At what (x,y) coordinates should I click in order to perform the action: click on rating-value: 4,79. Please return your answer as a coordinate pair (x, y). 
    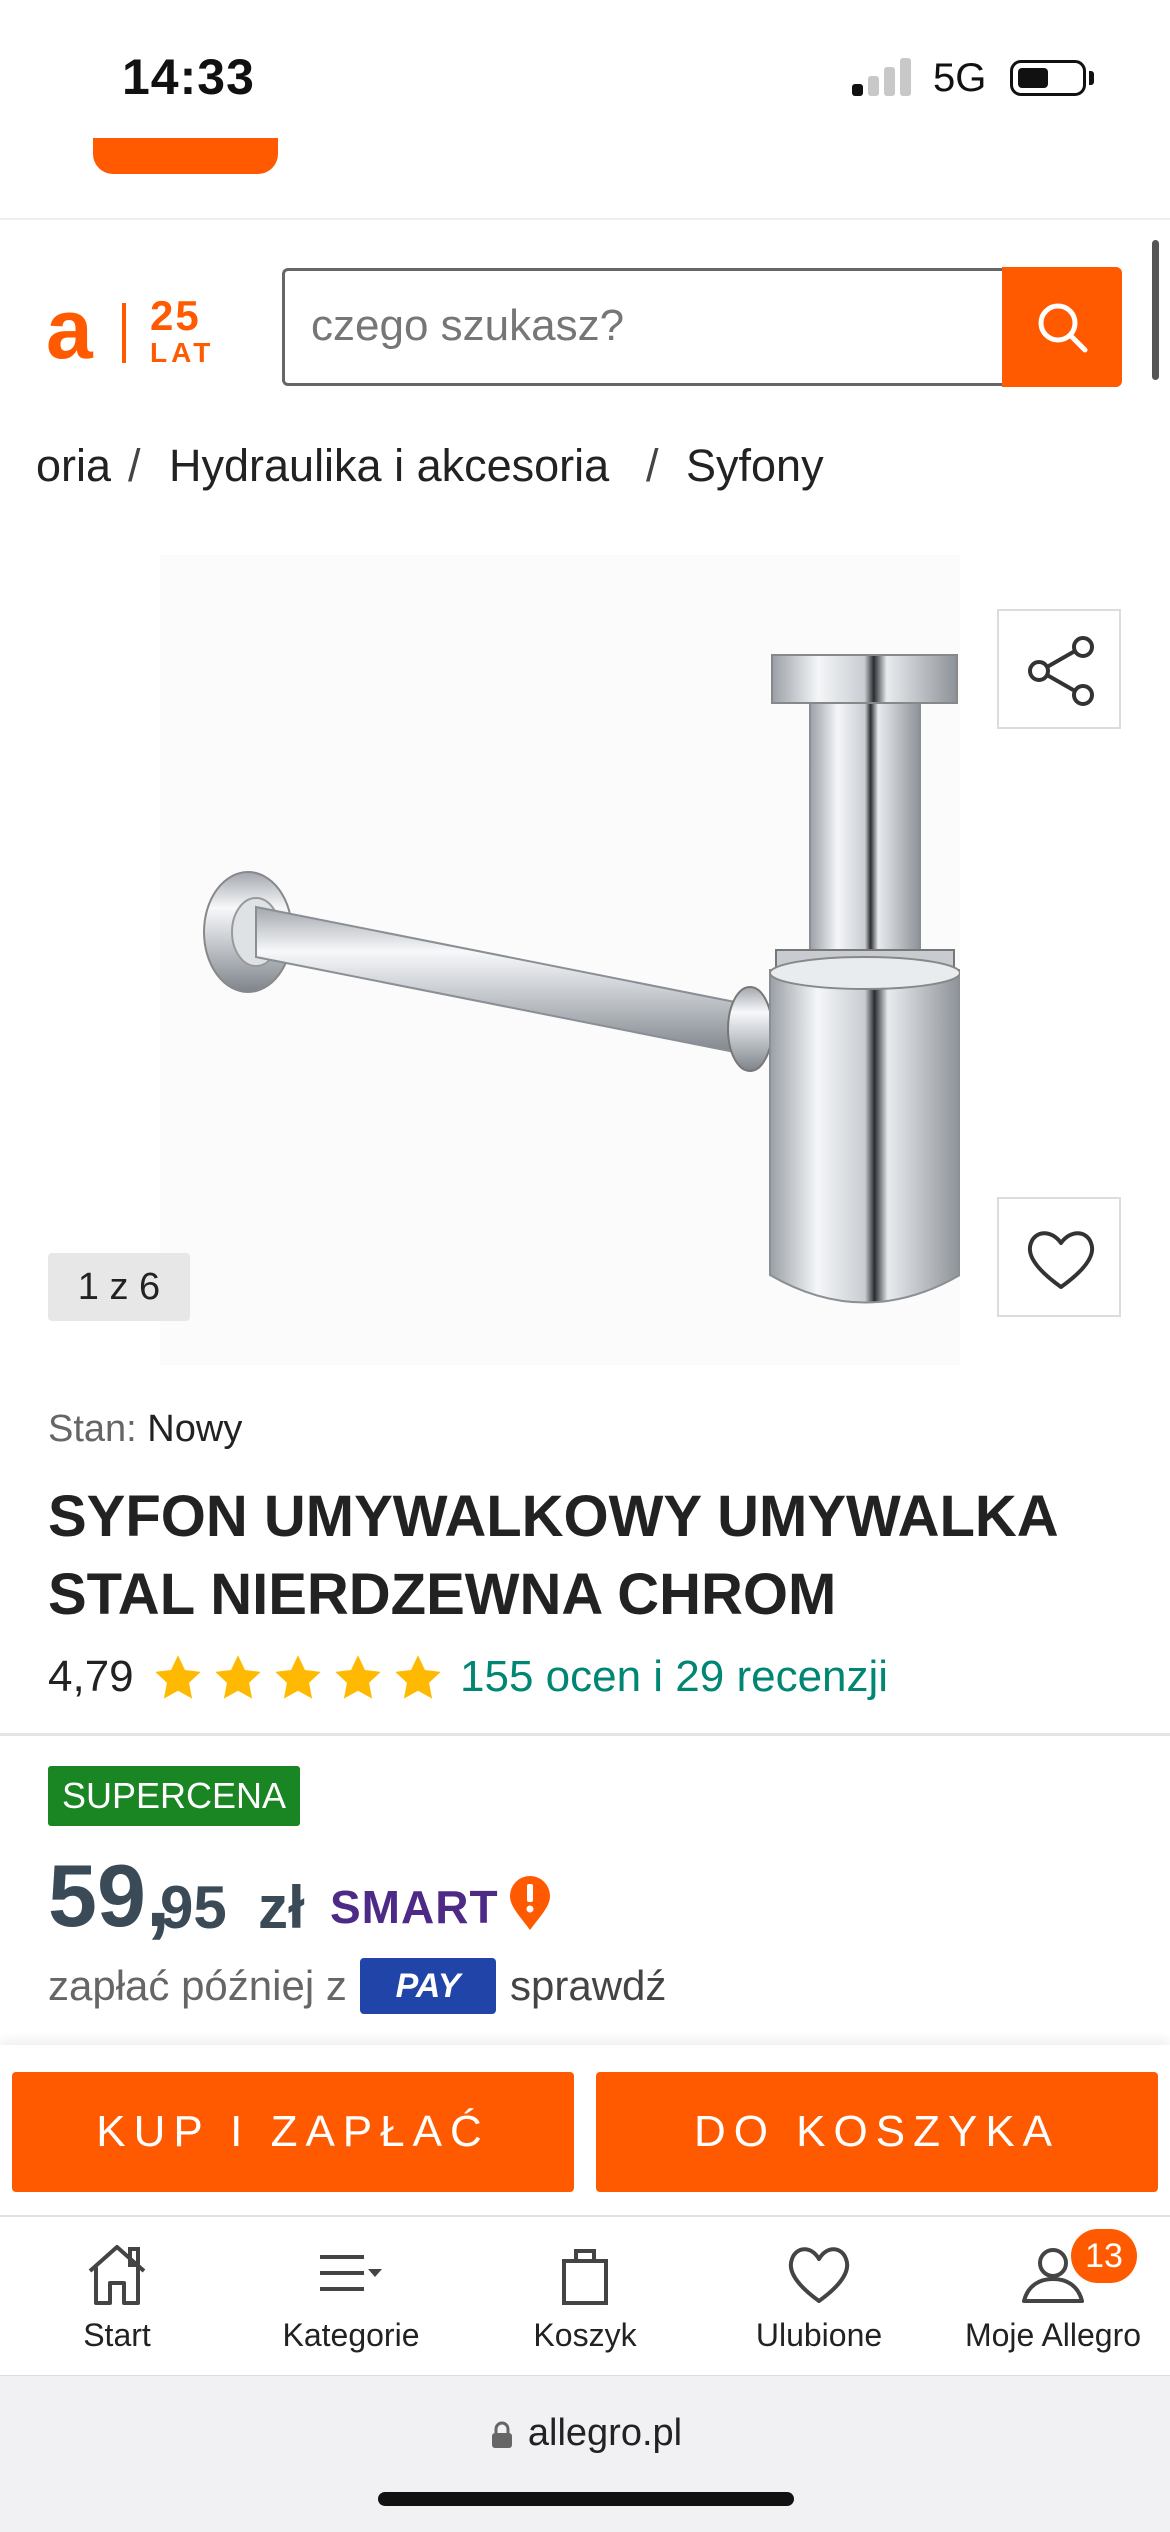
    Looking at the image, I should click on (91, 1676).